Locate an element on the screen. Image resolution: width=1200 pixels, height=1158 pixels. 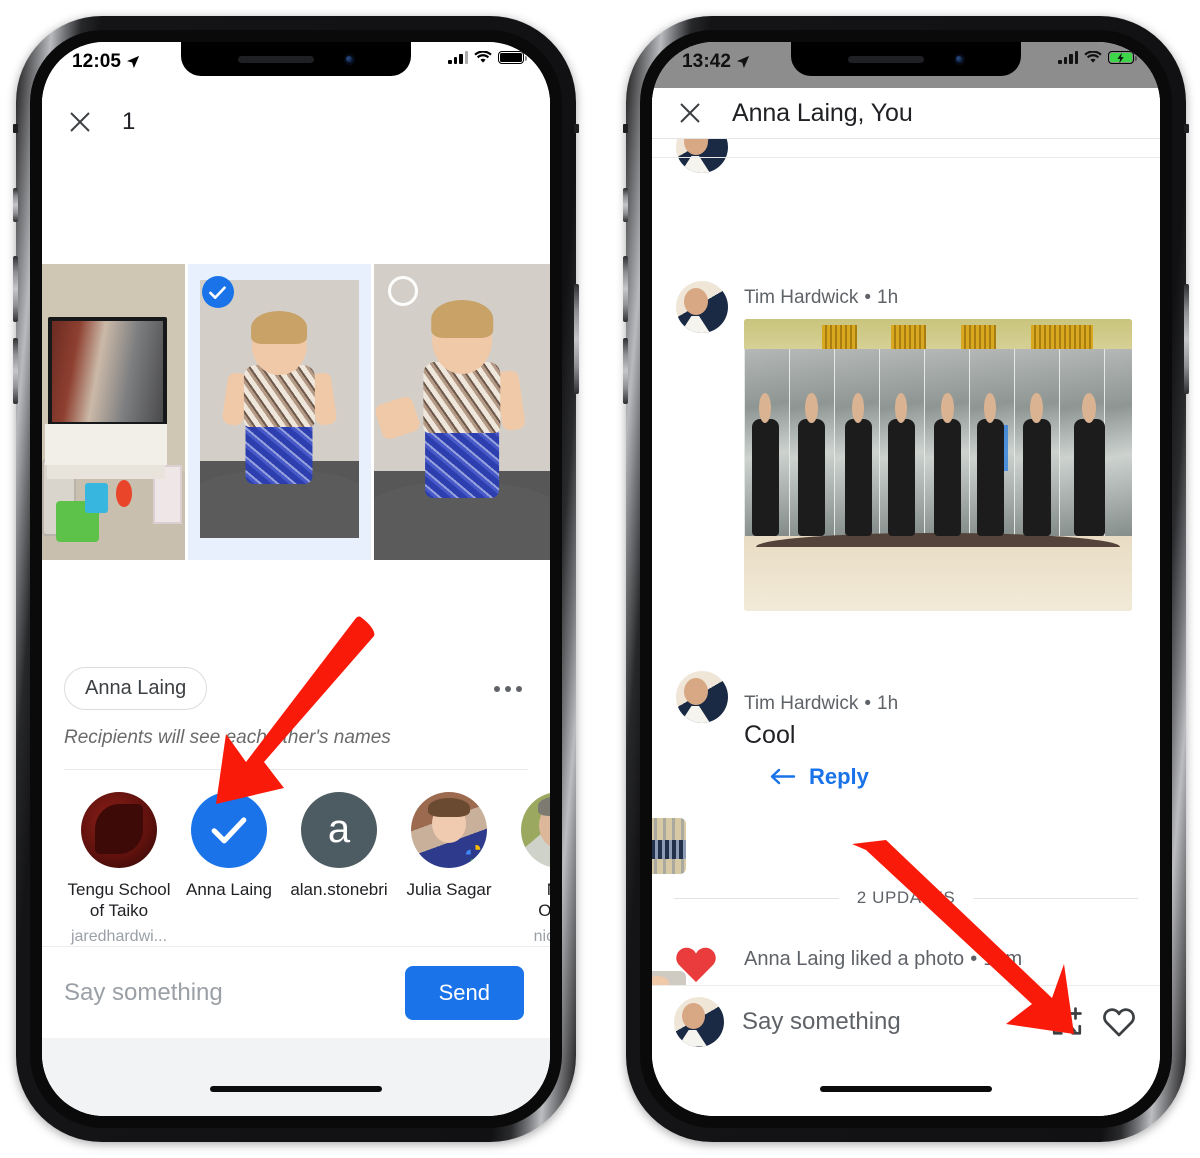
contact-name: alan.stonebri is located at coordinates (339, 889).